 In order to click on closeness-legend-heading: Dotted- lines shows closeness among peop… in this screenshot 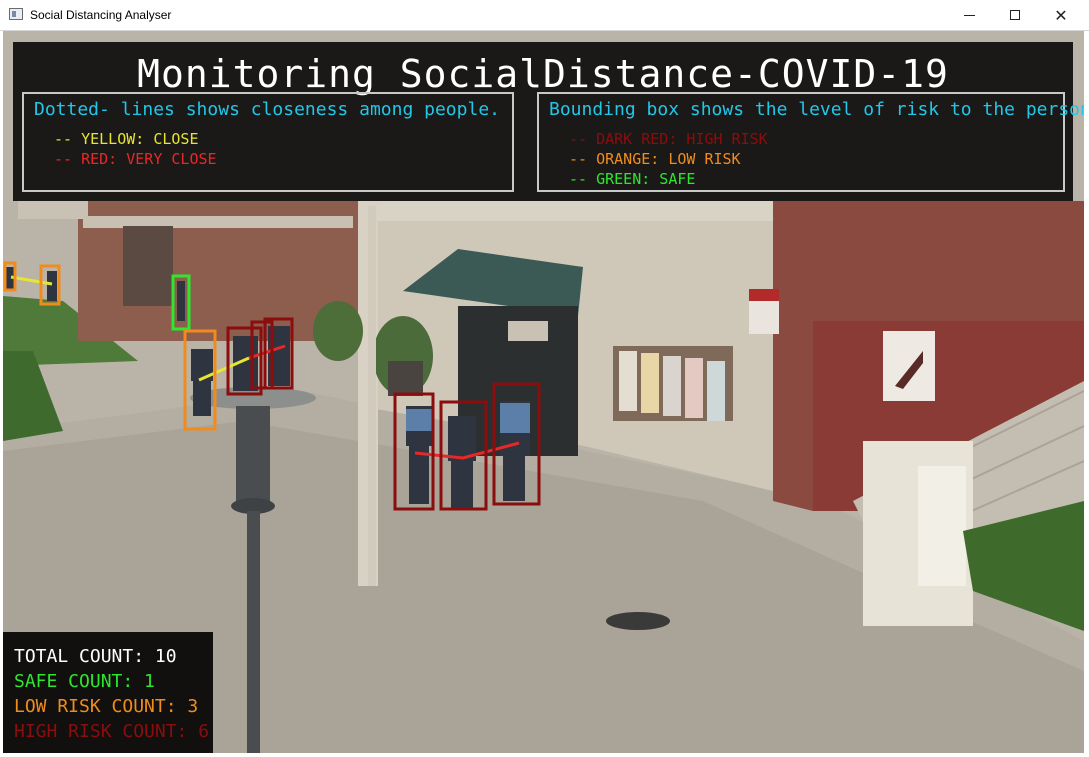, I will do `click(267, 109)`.